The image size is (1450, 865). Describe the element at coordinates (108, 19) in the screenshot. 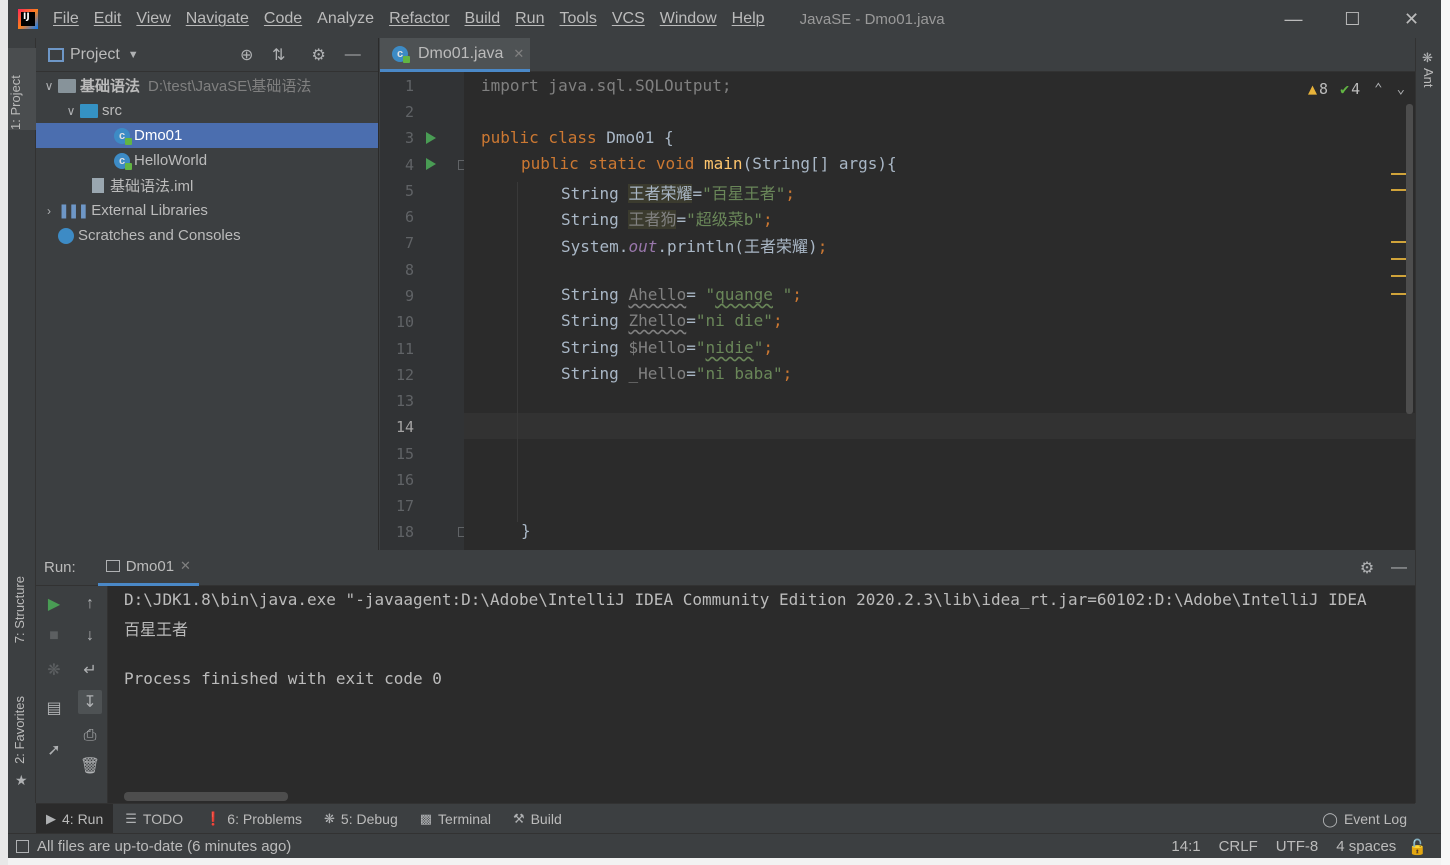

I see `menu-edit: Edit` at that location.